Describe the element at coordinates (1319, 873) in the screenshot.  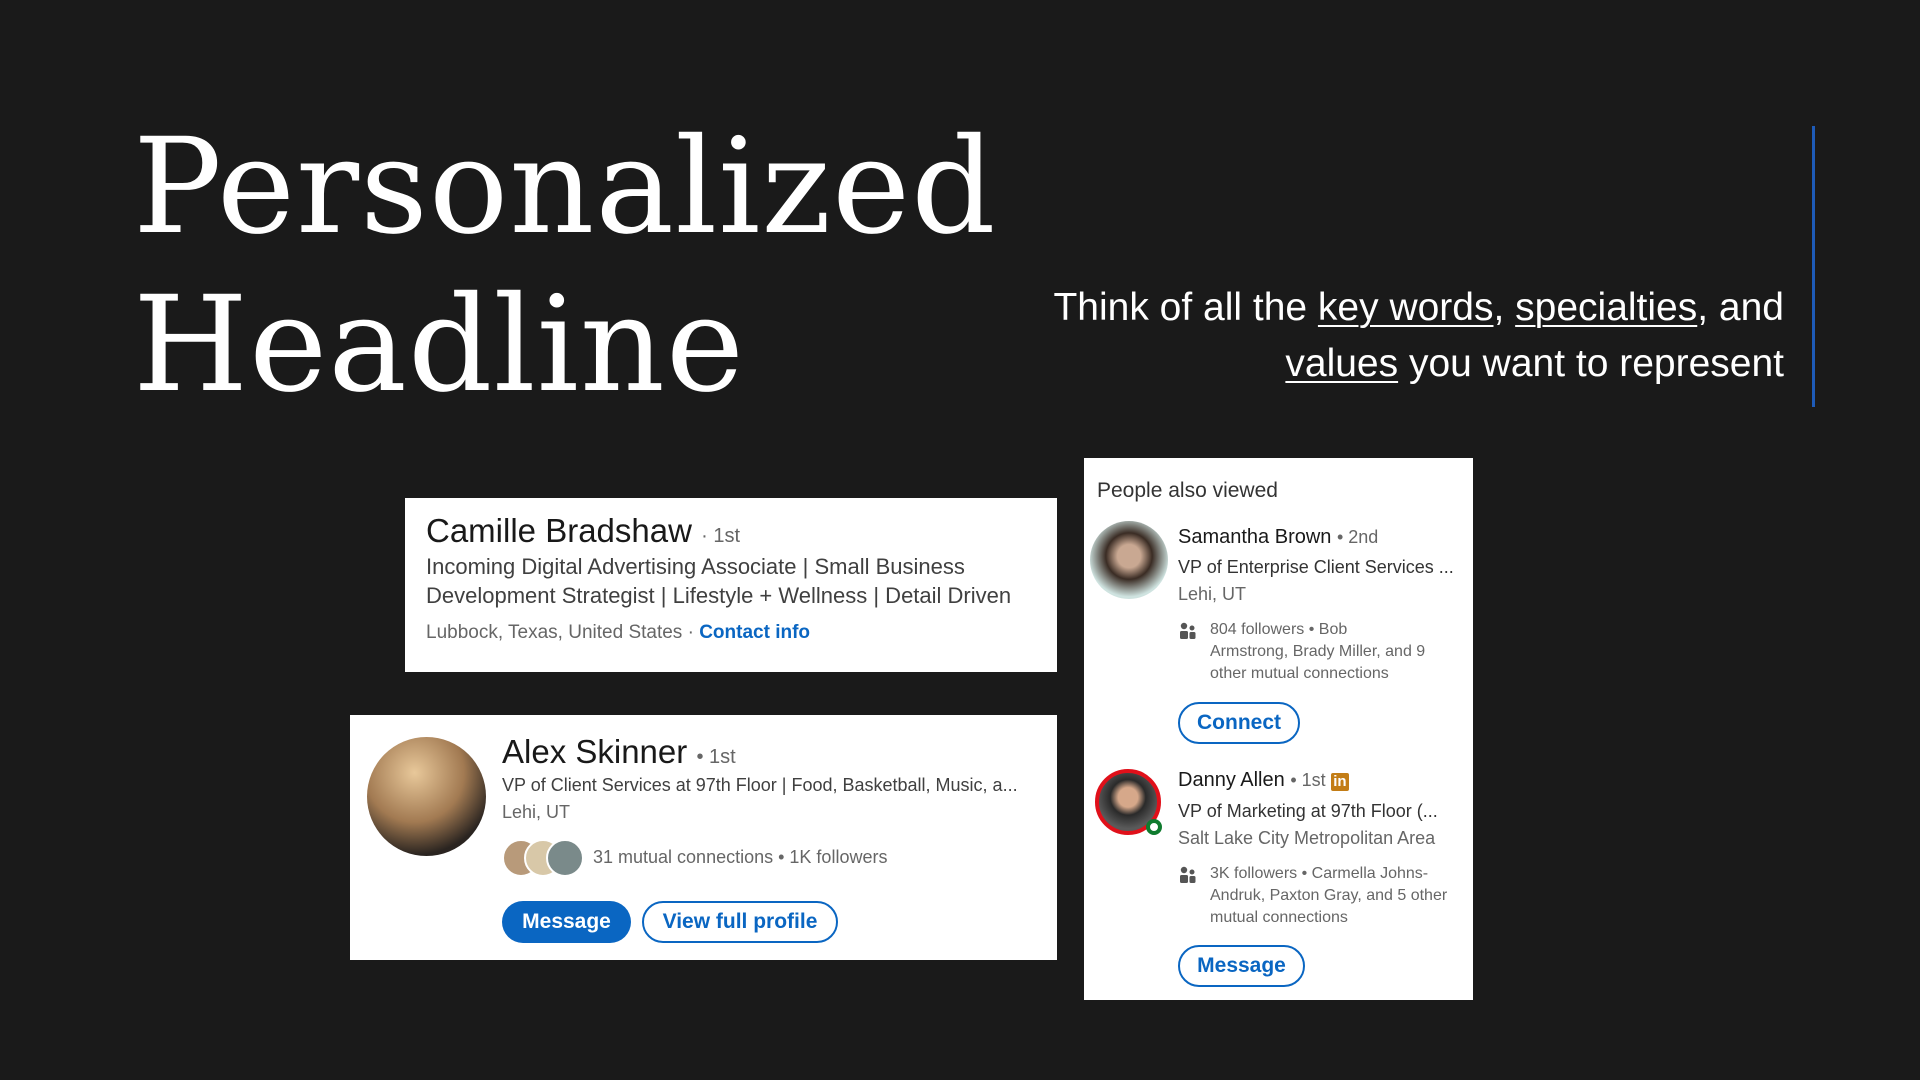
I see `connections-line: 3K followers • Carmella Johns-` at that location.